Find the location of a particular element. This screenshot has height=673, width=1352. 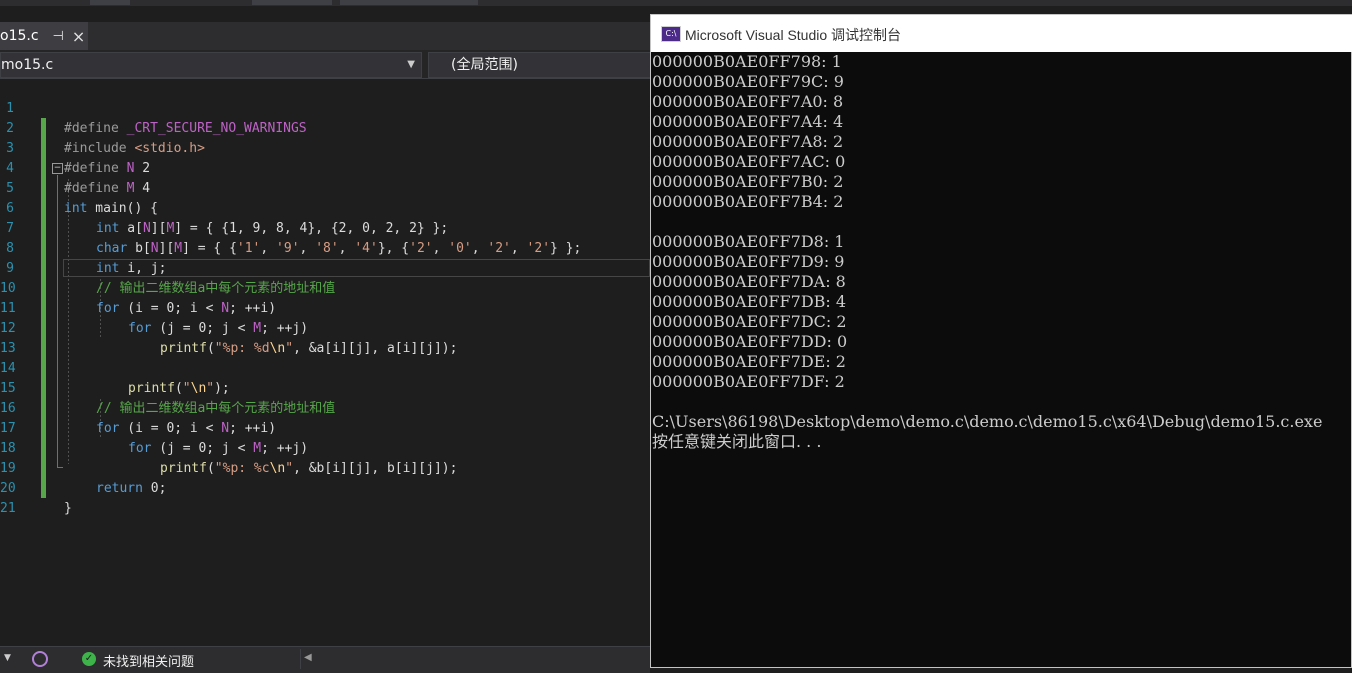

issues-status: 未找到相关问题 is located at coordinates (148, 660).